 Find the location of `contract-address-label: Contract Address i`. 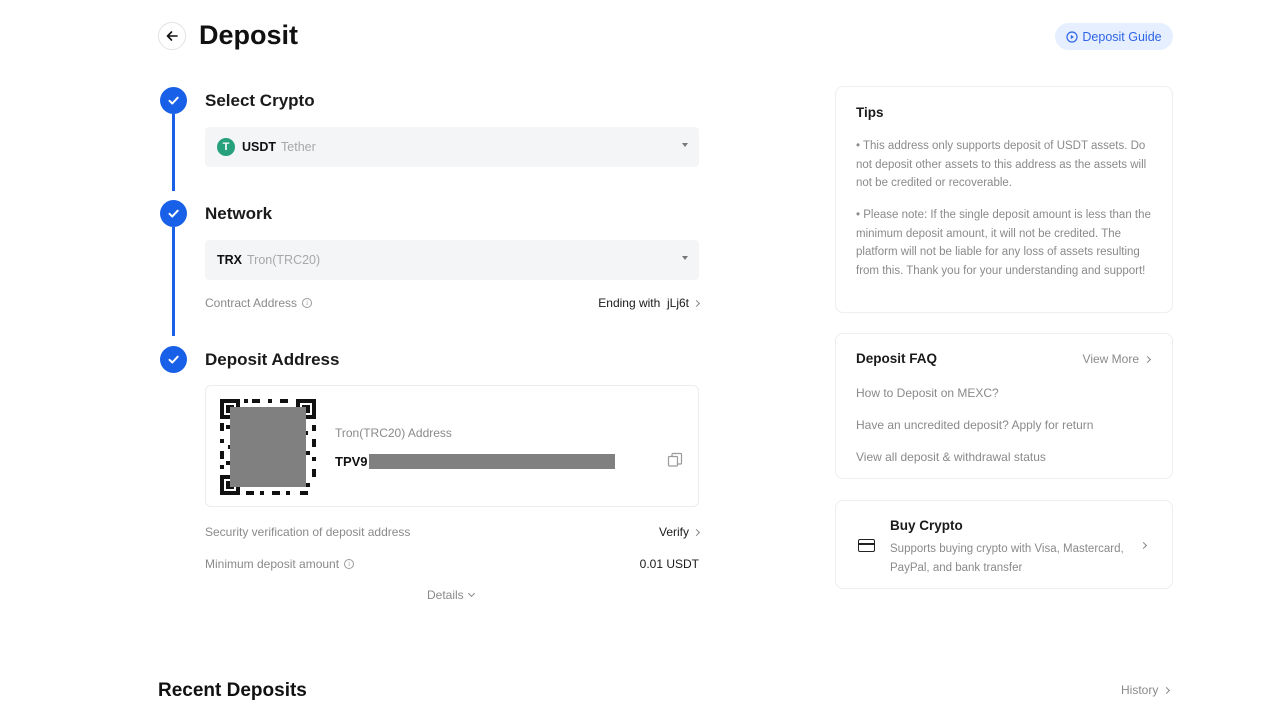

contract-address-label: Contract Address i is located at coordinates (259, 303).